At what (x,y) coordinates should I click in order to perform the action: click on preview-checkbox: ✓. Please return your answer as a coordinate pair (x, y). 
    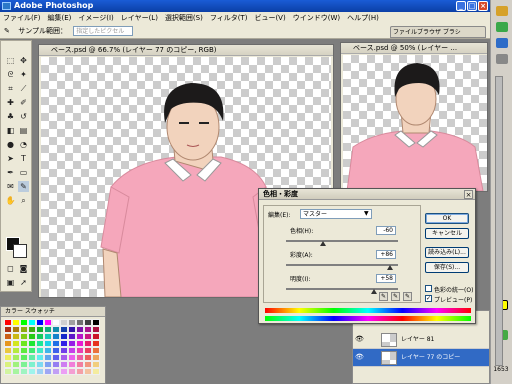
    Looking at the image, I should click on (428, 298).